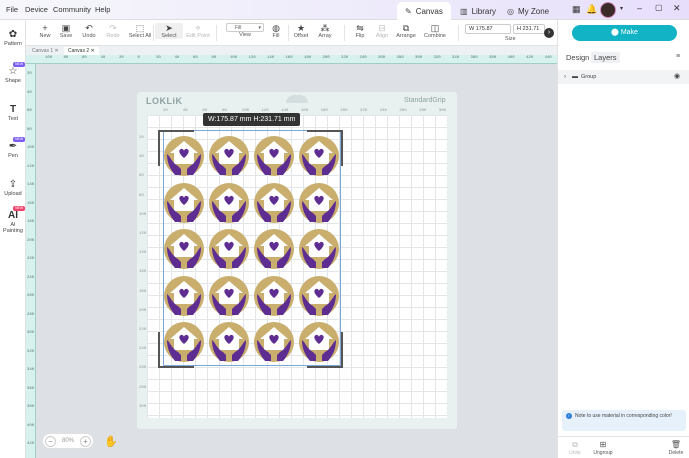  I want to click on zoom-out-button: −, so click(50, 441).